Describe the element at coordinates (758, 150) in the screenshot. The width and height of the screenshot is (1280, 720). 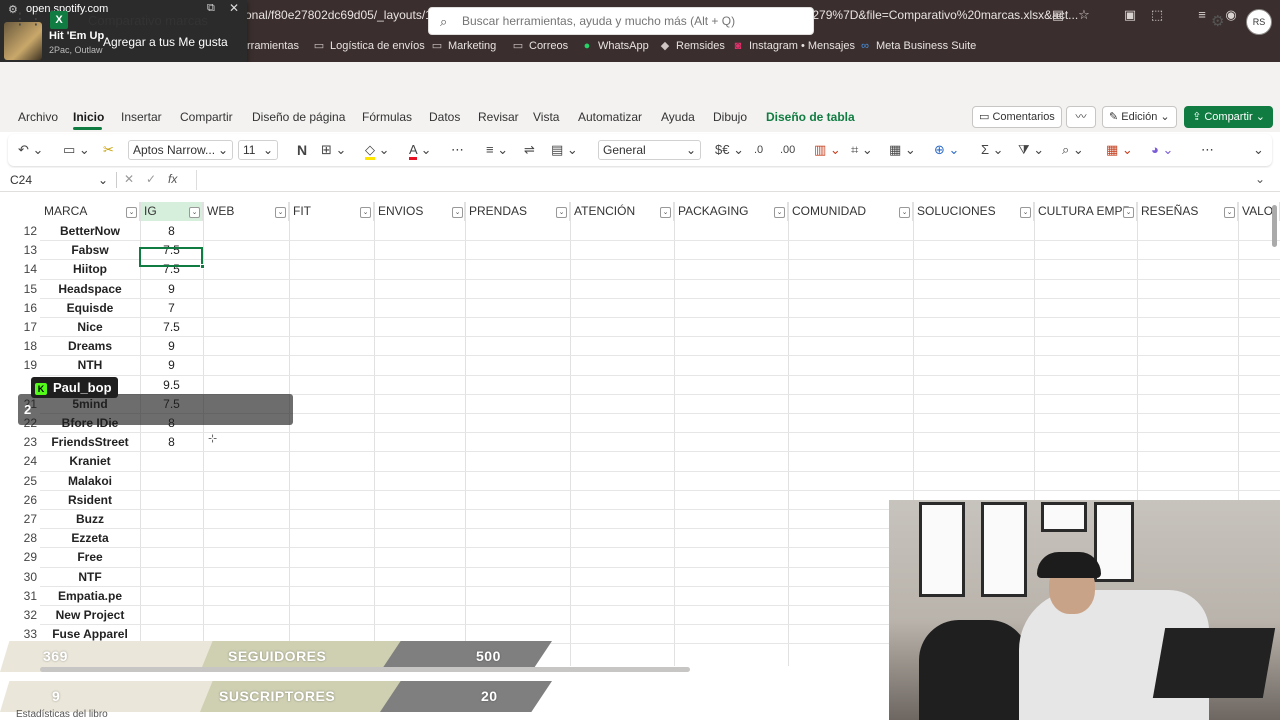
I see `decrease-decimal-icon: .0` at that location.